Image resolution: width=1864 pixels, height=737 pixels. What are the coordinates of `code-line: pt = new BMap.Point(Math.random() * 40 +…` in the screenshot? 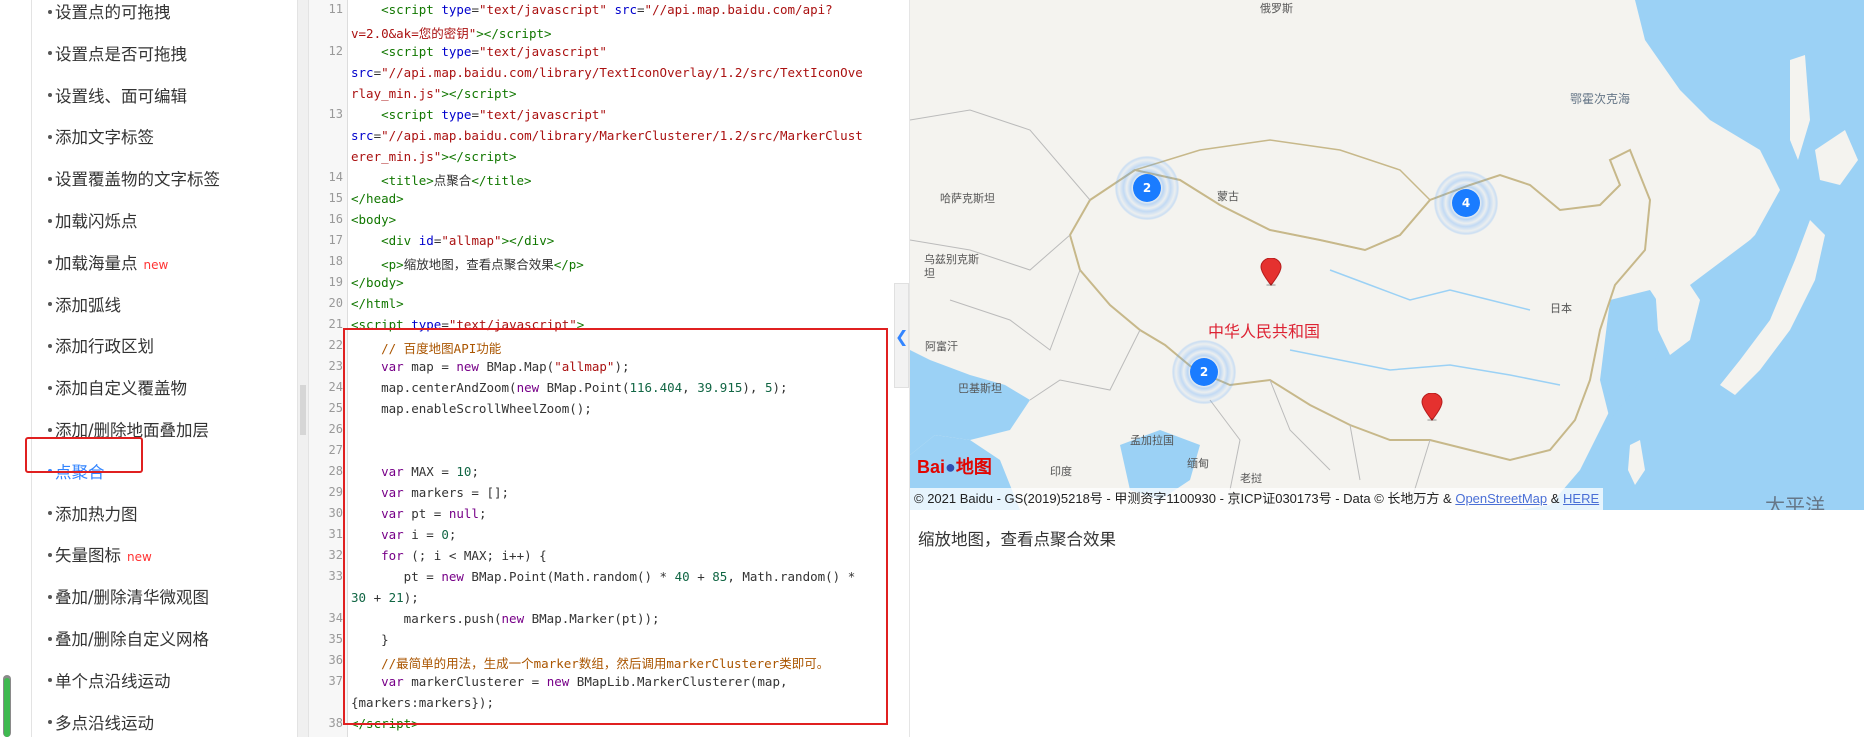 It's located at (621, 576).